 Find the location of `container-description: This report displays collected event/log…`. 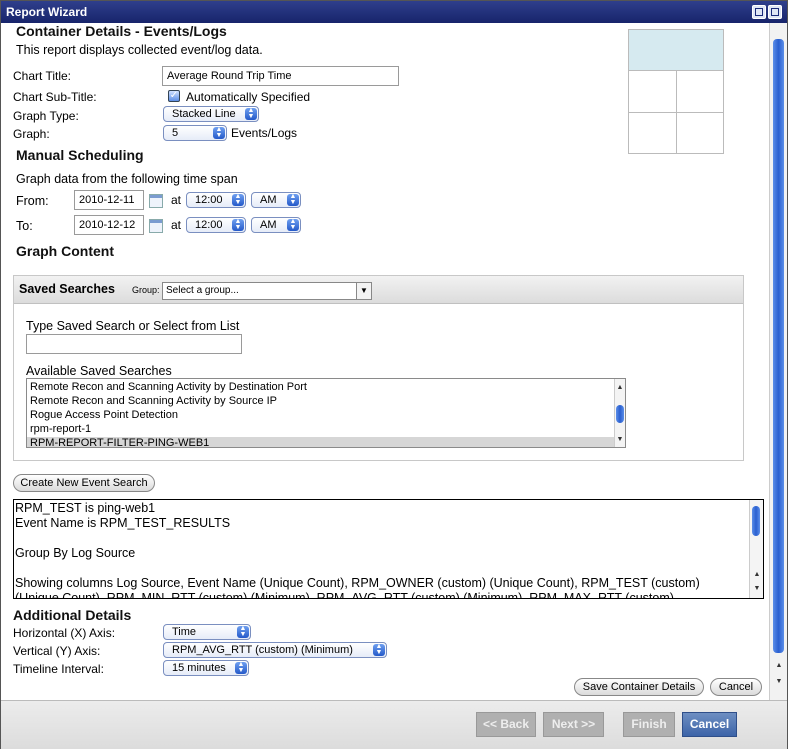

container-description: This report displays collected event/log… is located at coordinates (139, 50).